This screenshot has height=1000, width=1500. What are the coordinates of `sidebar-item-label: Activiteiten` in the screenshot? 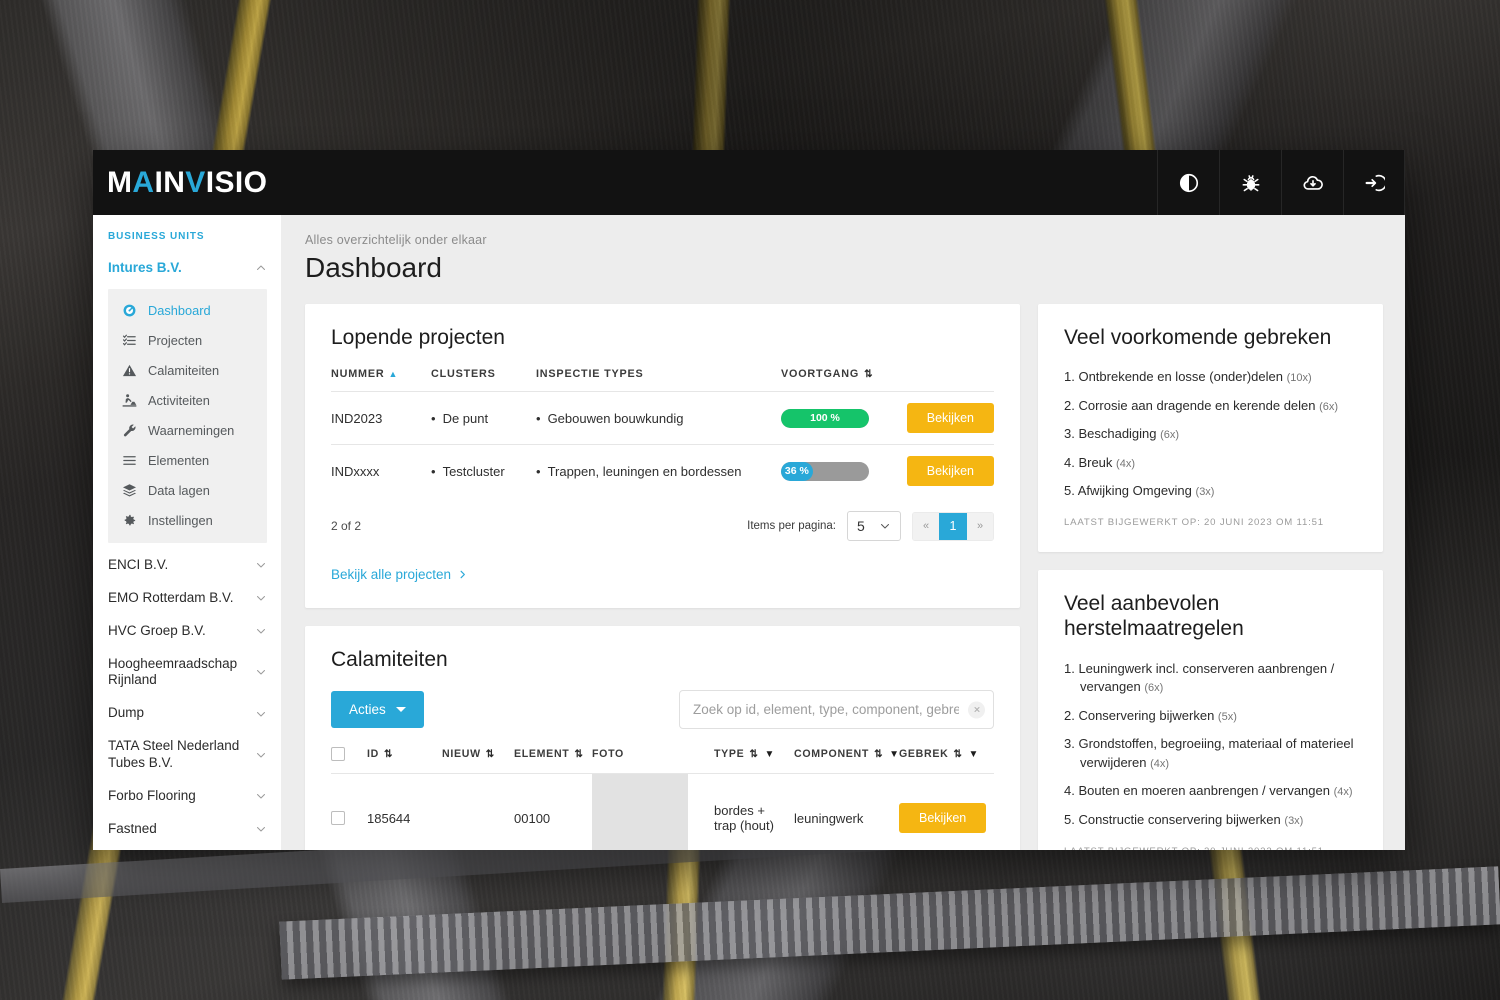 It's located at (179, 401).